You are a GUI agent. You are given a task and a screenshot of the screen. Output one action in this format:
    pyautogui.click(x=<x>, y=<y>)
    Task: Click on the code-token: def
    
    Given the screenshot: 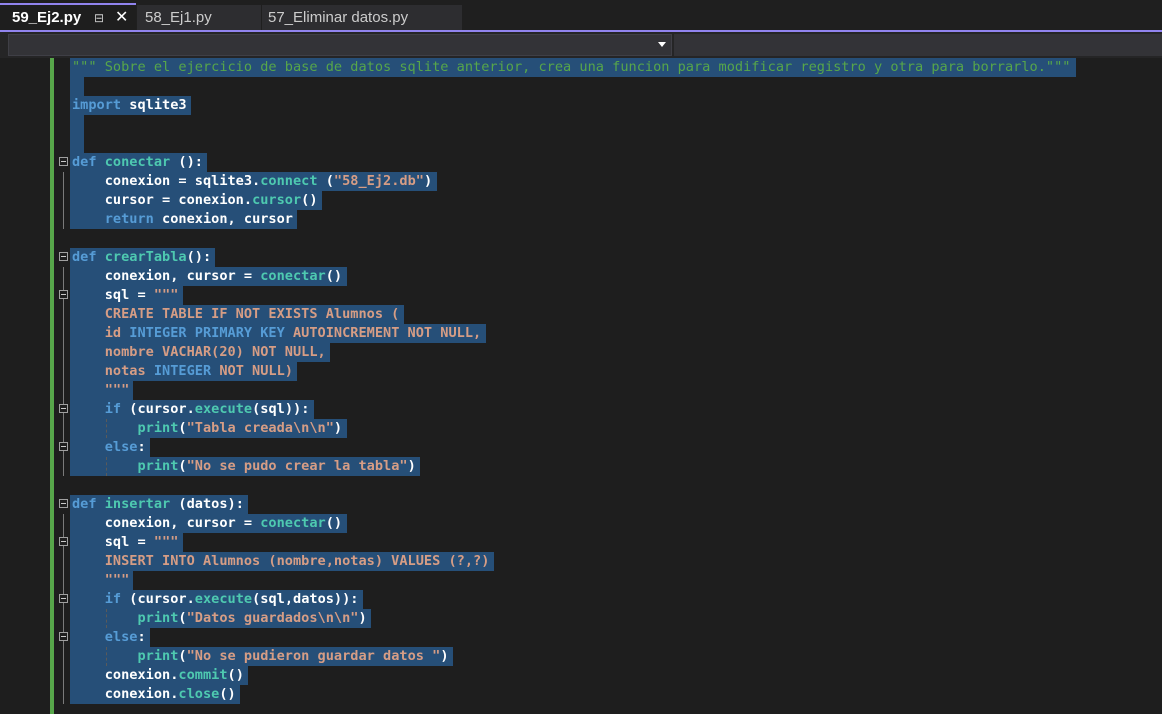 What is the action you would take?
    pyautogui.click(x=84, y=504)
    